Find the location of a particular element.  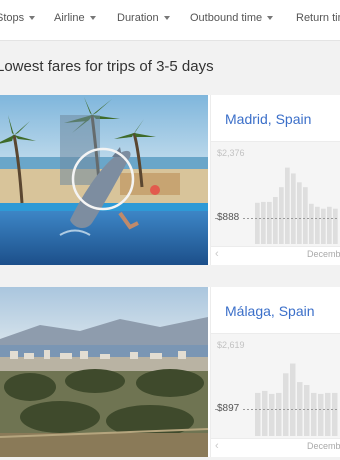

section-heading: Lowest fares for trips of 3-5 days is located at coordinates (107, 66).